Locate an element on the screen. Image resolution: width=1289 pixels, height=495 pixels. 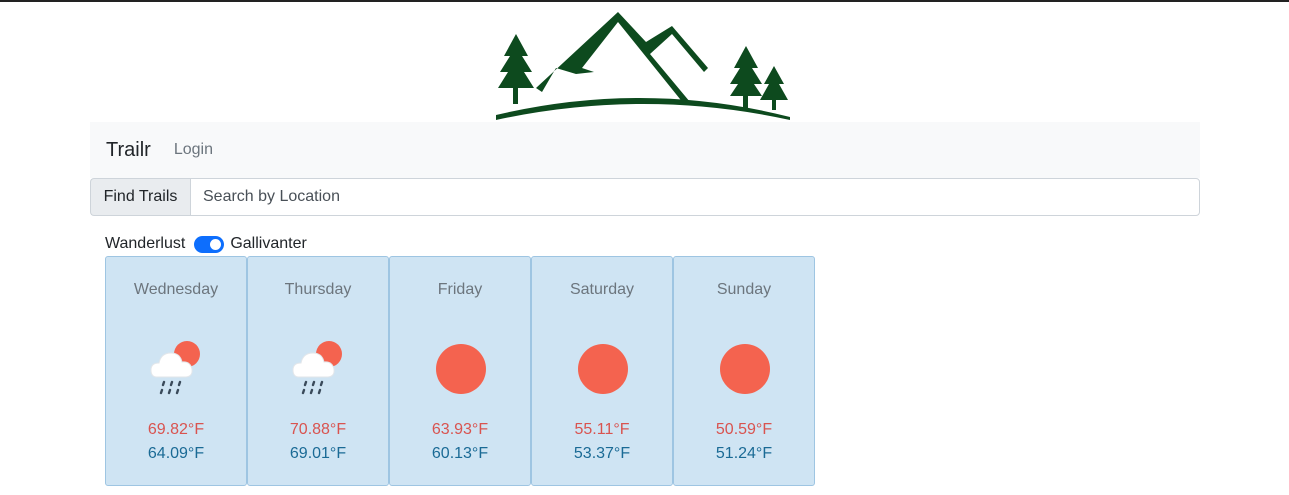
temp-low: 51.24°F is located at coordinates (744, 453).